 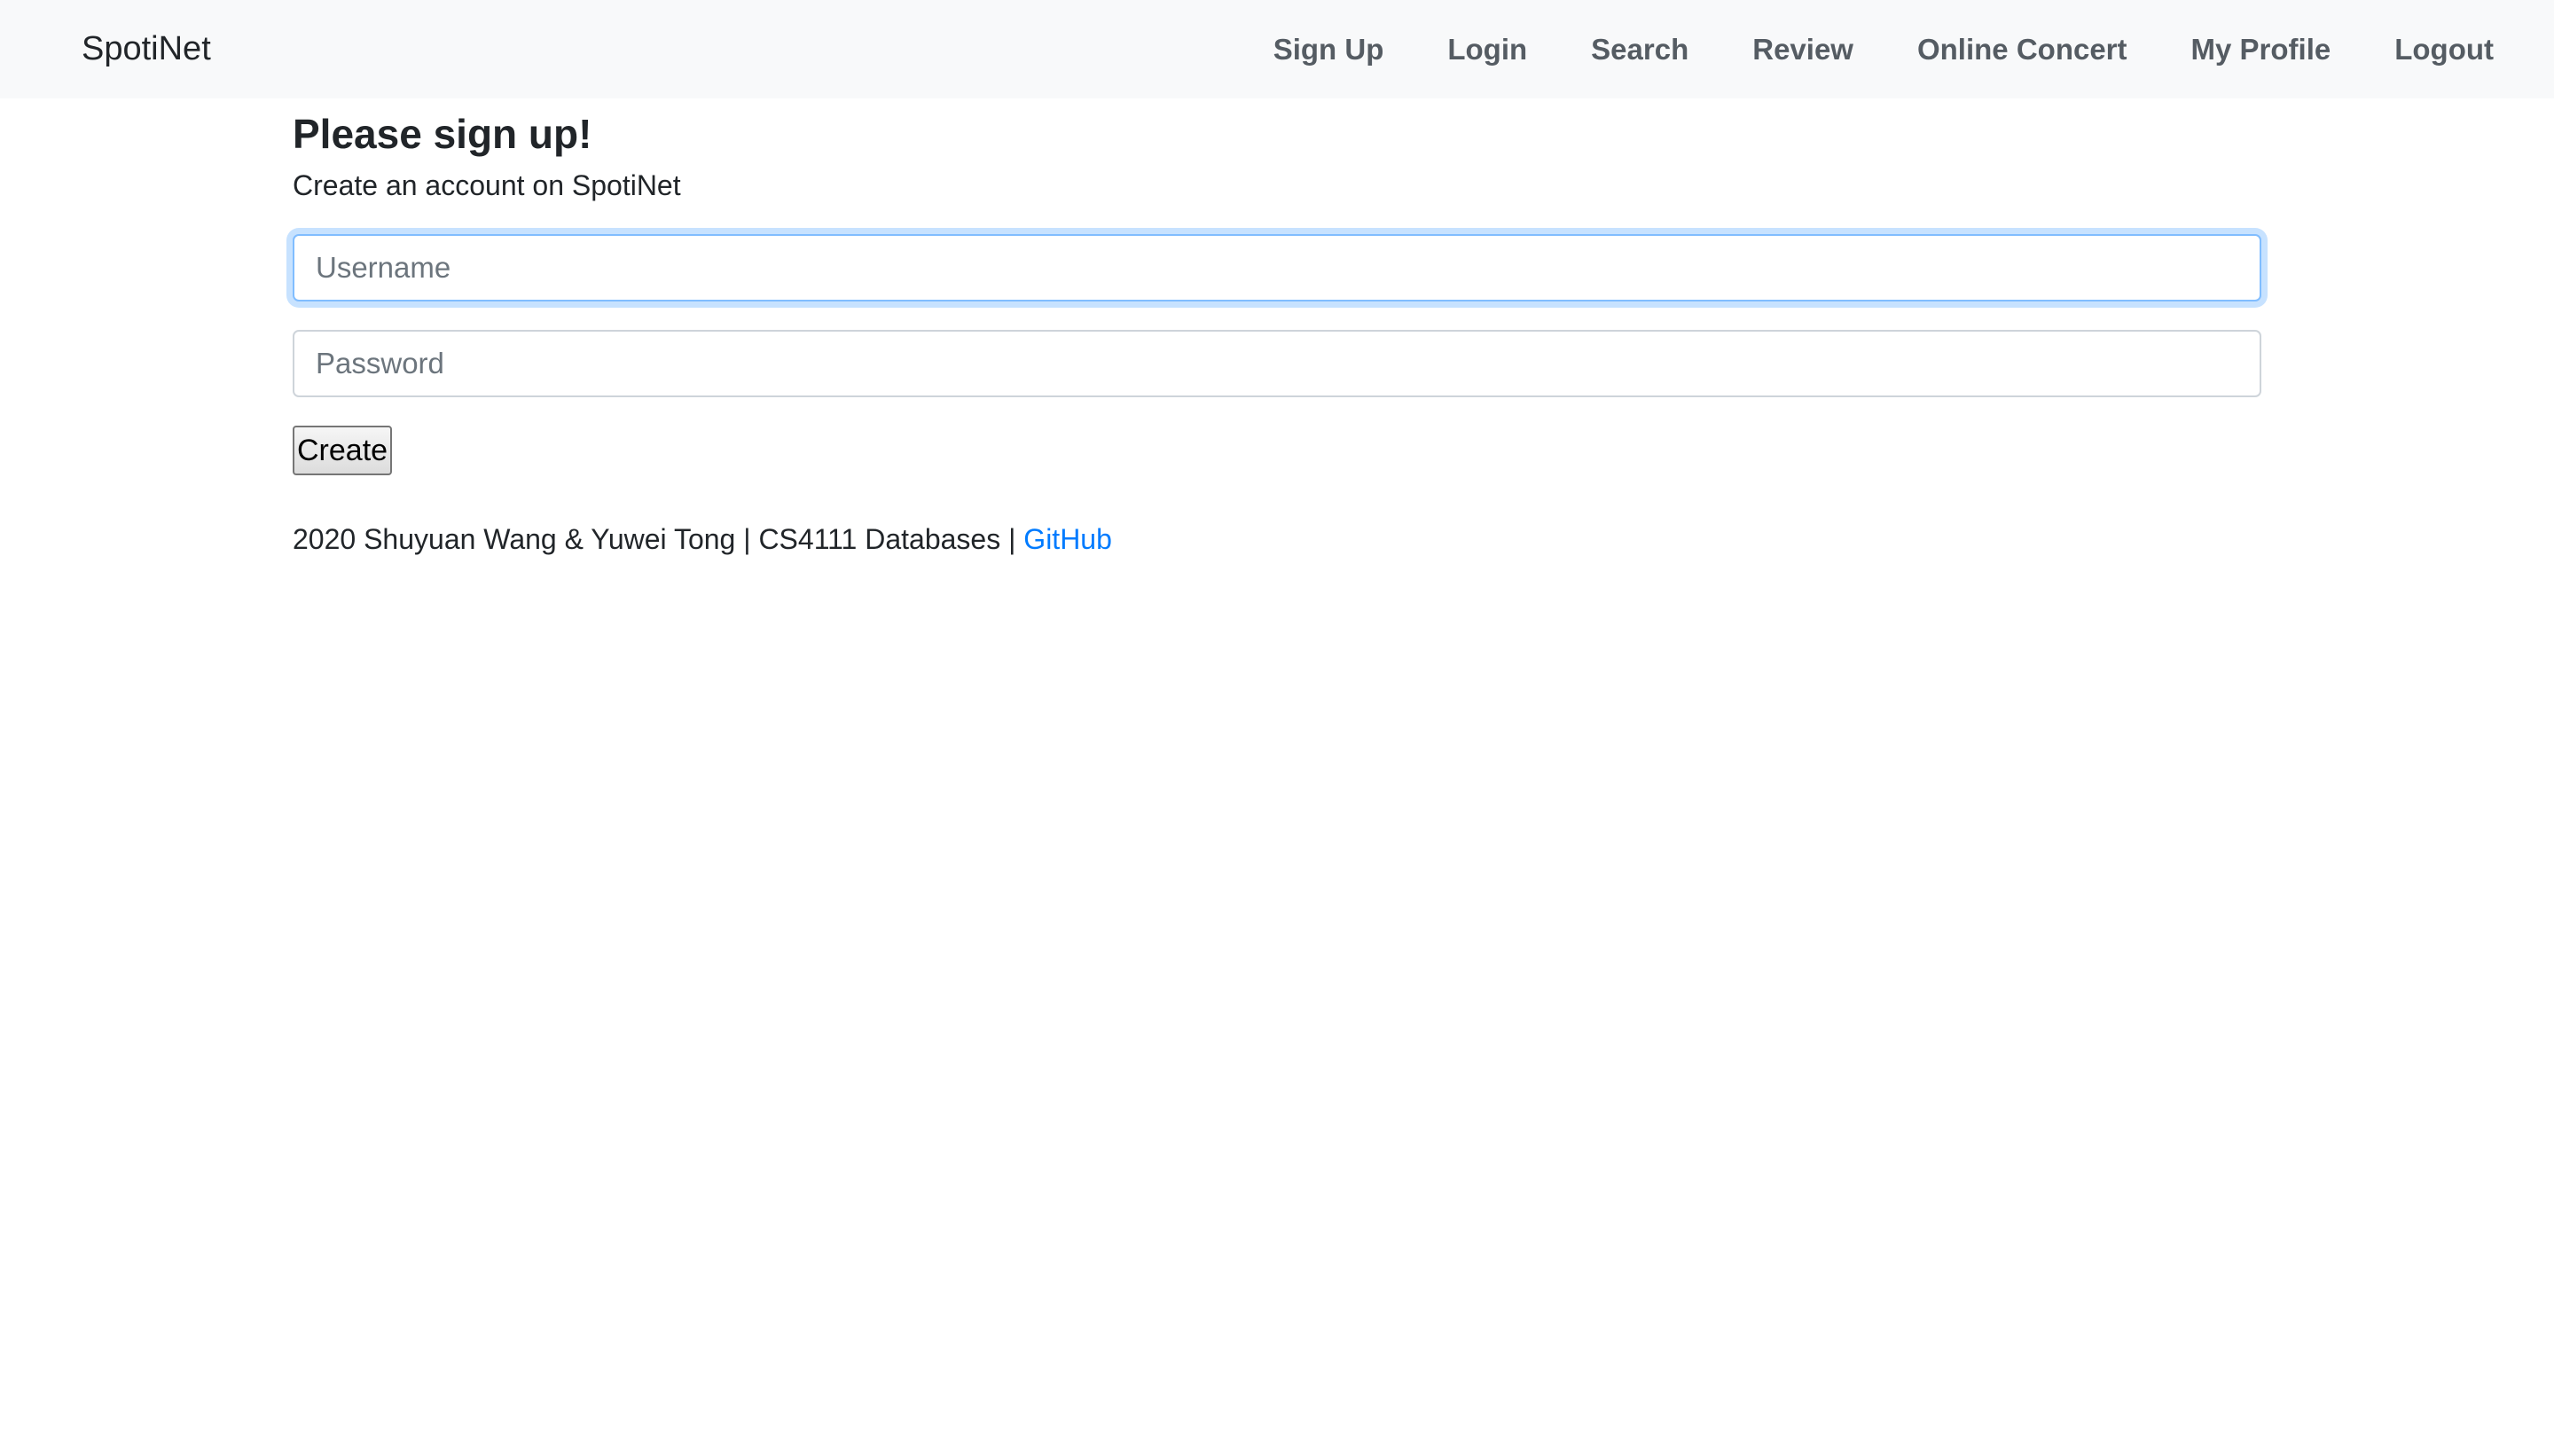 I want to click on nav-link-logout: Logout, so click(x=2444, y=50).